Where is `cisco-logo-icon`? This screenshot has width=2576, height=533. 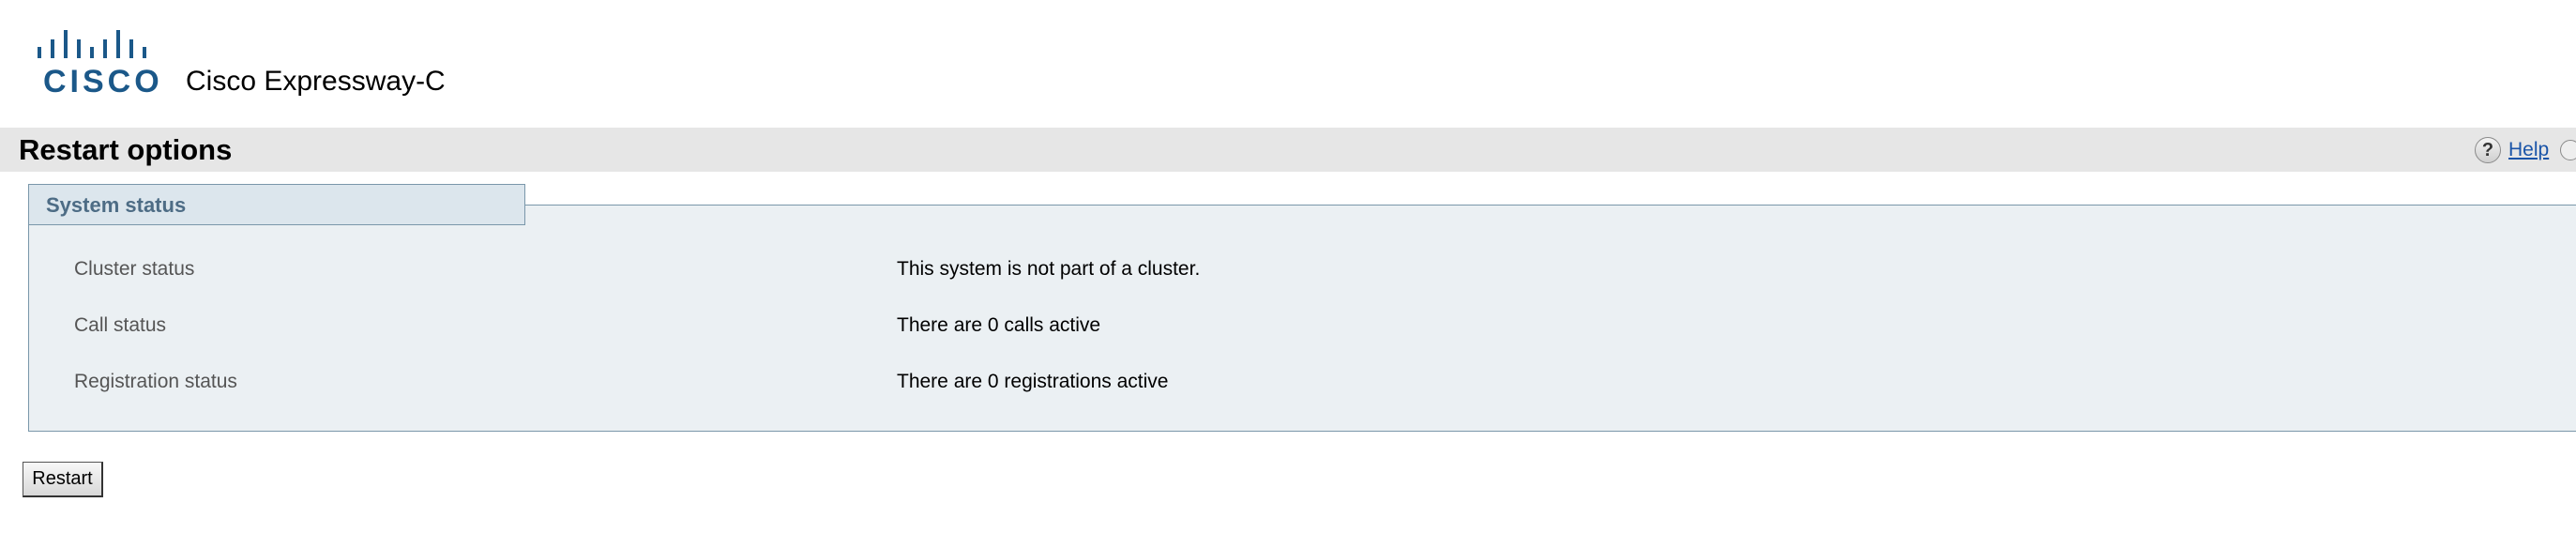 cisco-logo-icon is located at coordinates (92, 44).